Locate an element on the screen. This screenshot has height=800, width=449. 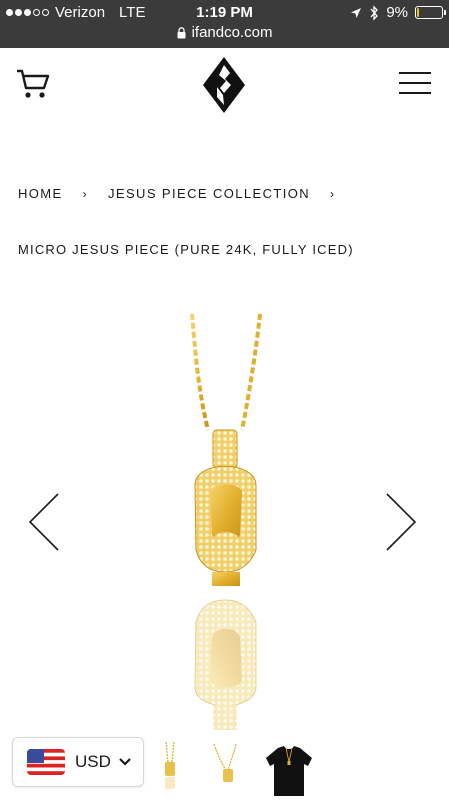
previous-image-arrow-icon is located at coordinates (44, 522).